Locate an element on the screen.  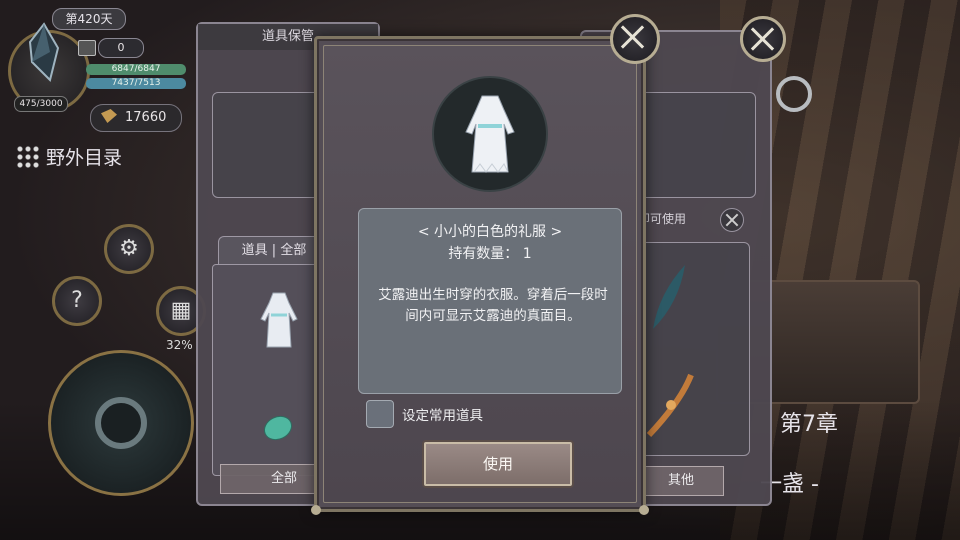
field-directory-button: 野外目录 is located at coordinates (69, 158).